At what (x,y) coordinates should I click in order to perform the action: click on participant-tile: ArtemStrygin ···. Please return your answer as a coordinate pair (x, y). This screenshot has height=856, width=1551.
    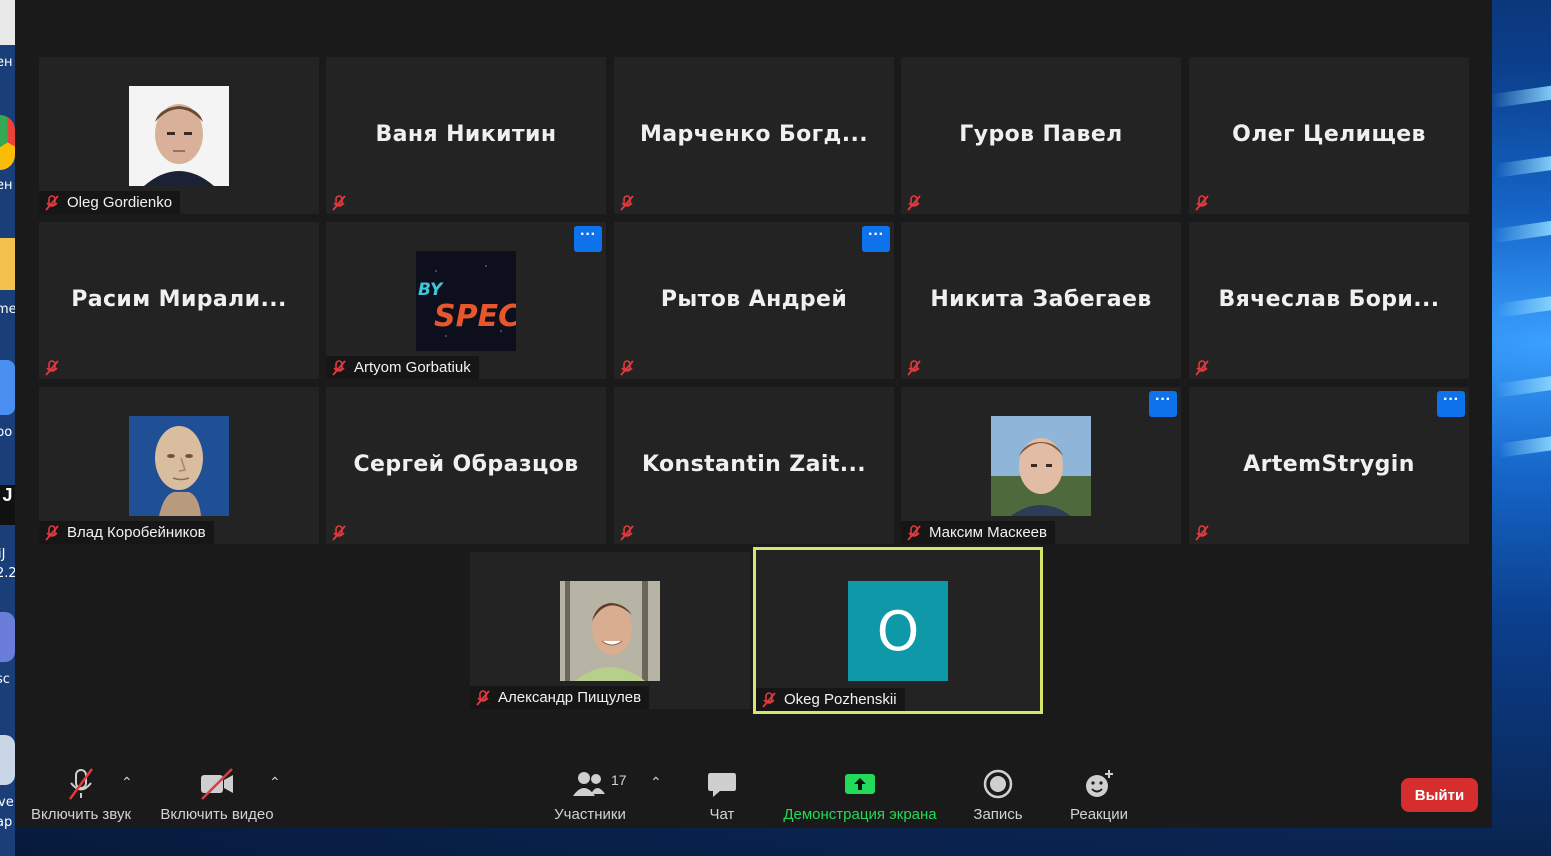
    Looking at the image, I should click on (1329, 465).